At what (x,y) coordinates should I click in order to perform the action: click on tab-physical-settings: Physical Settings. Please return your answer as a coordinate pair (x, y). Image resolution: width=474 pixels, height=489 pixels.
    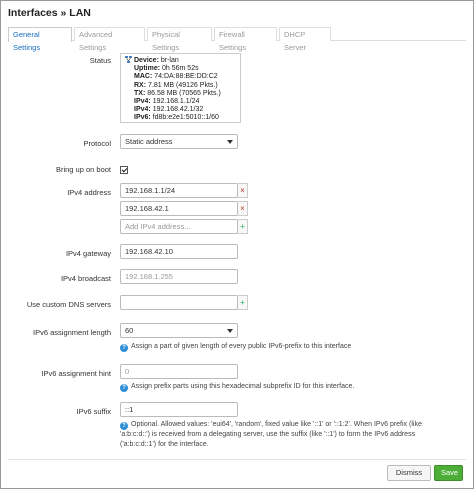
    Looking at the image, I should click on (179, 39).